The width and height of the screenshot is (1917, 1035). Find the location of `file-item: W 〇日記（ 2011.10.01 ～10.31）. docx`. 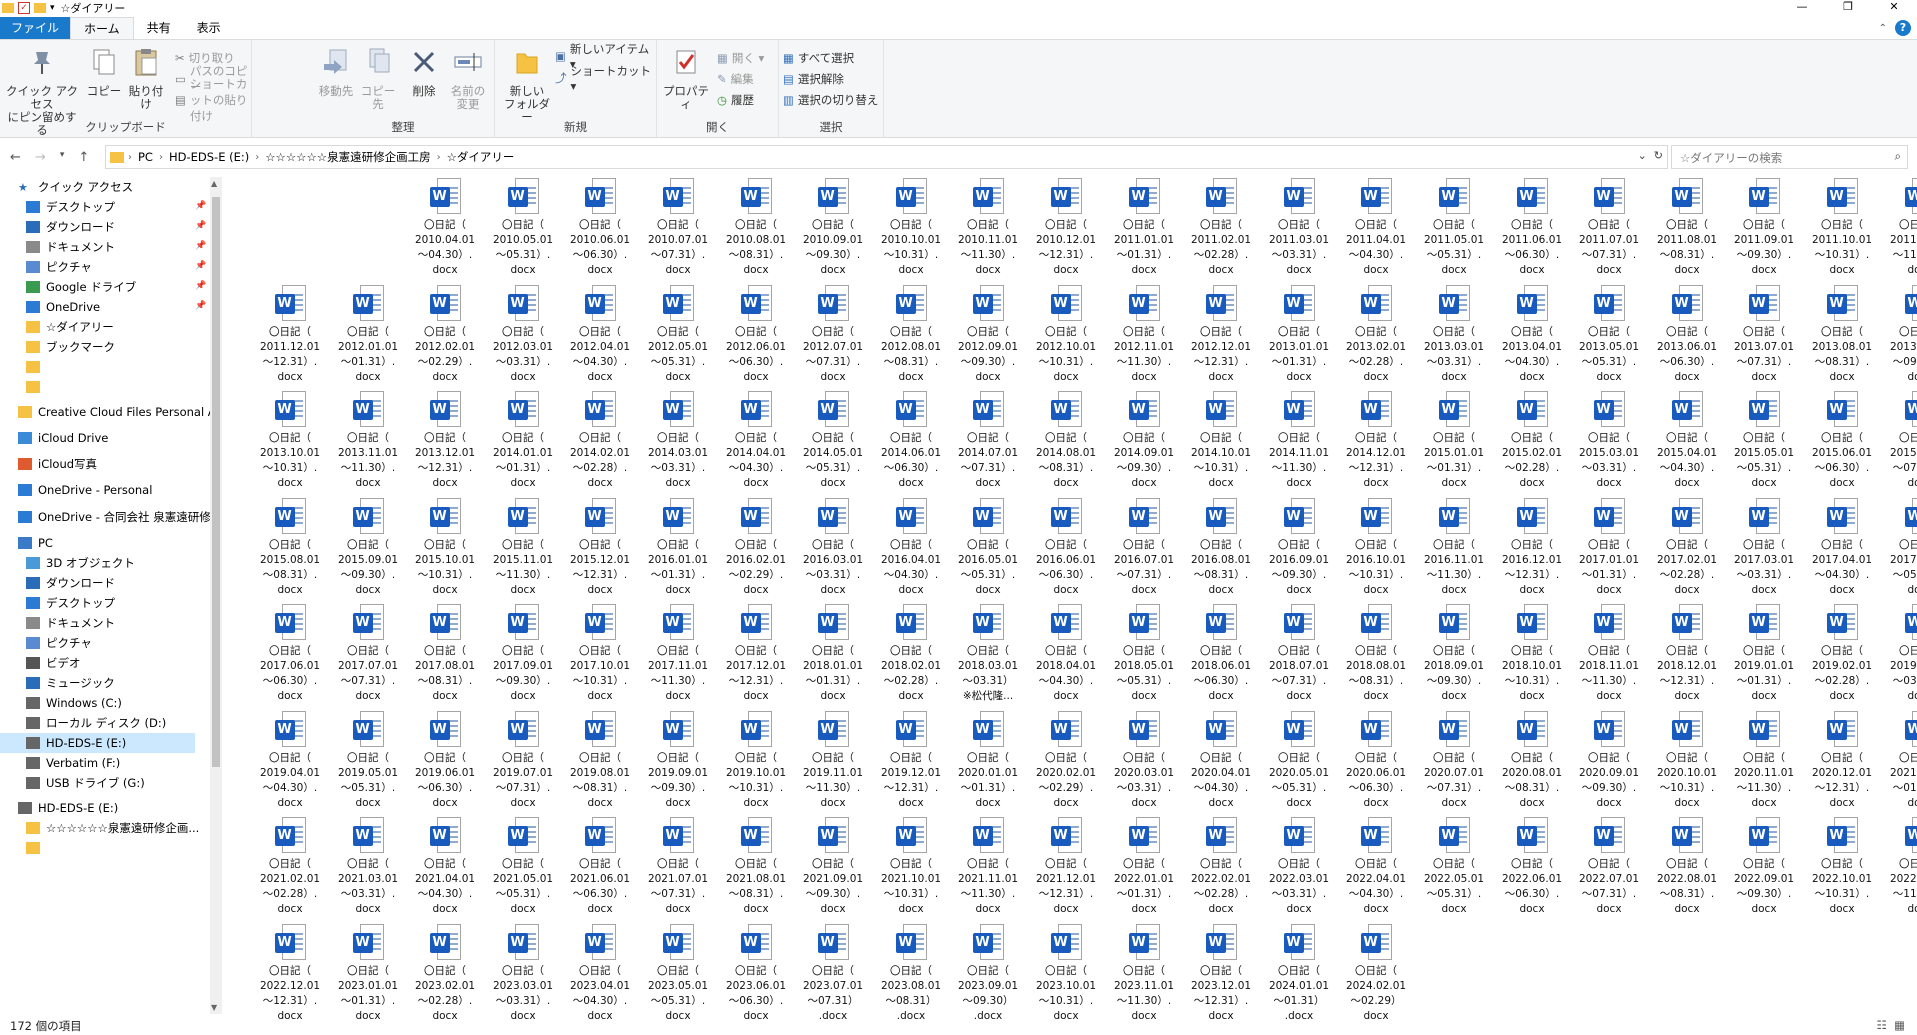

file-item: W 〇日記（ 2011.10.01 ～10.31）. docx is located at coordinates (1842, 228).